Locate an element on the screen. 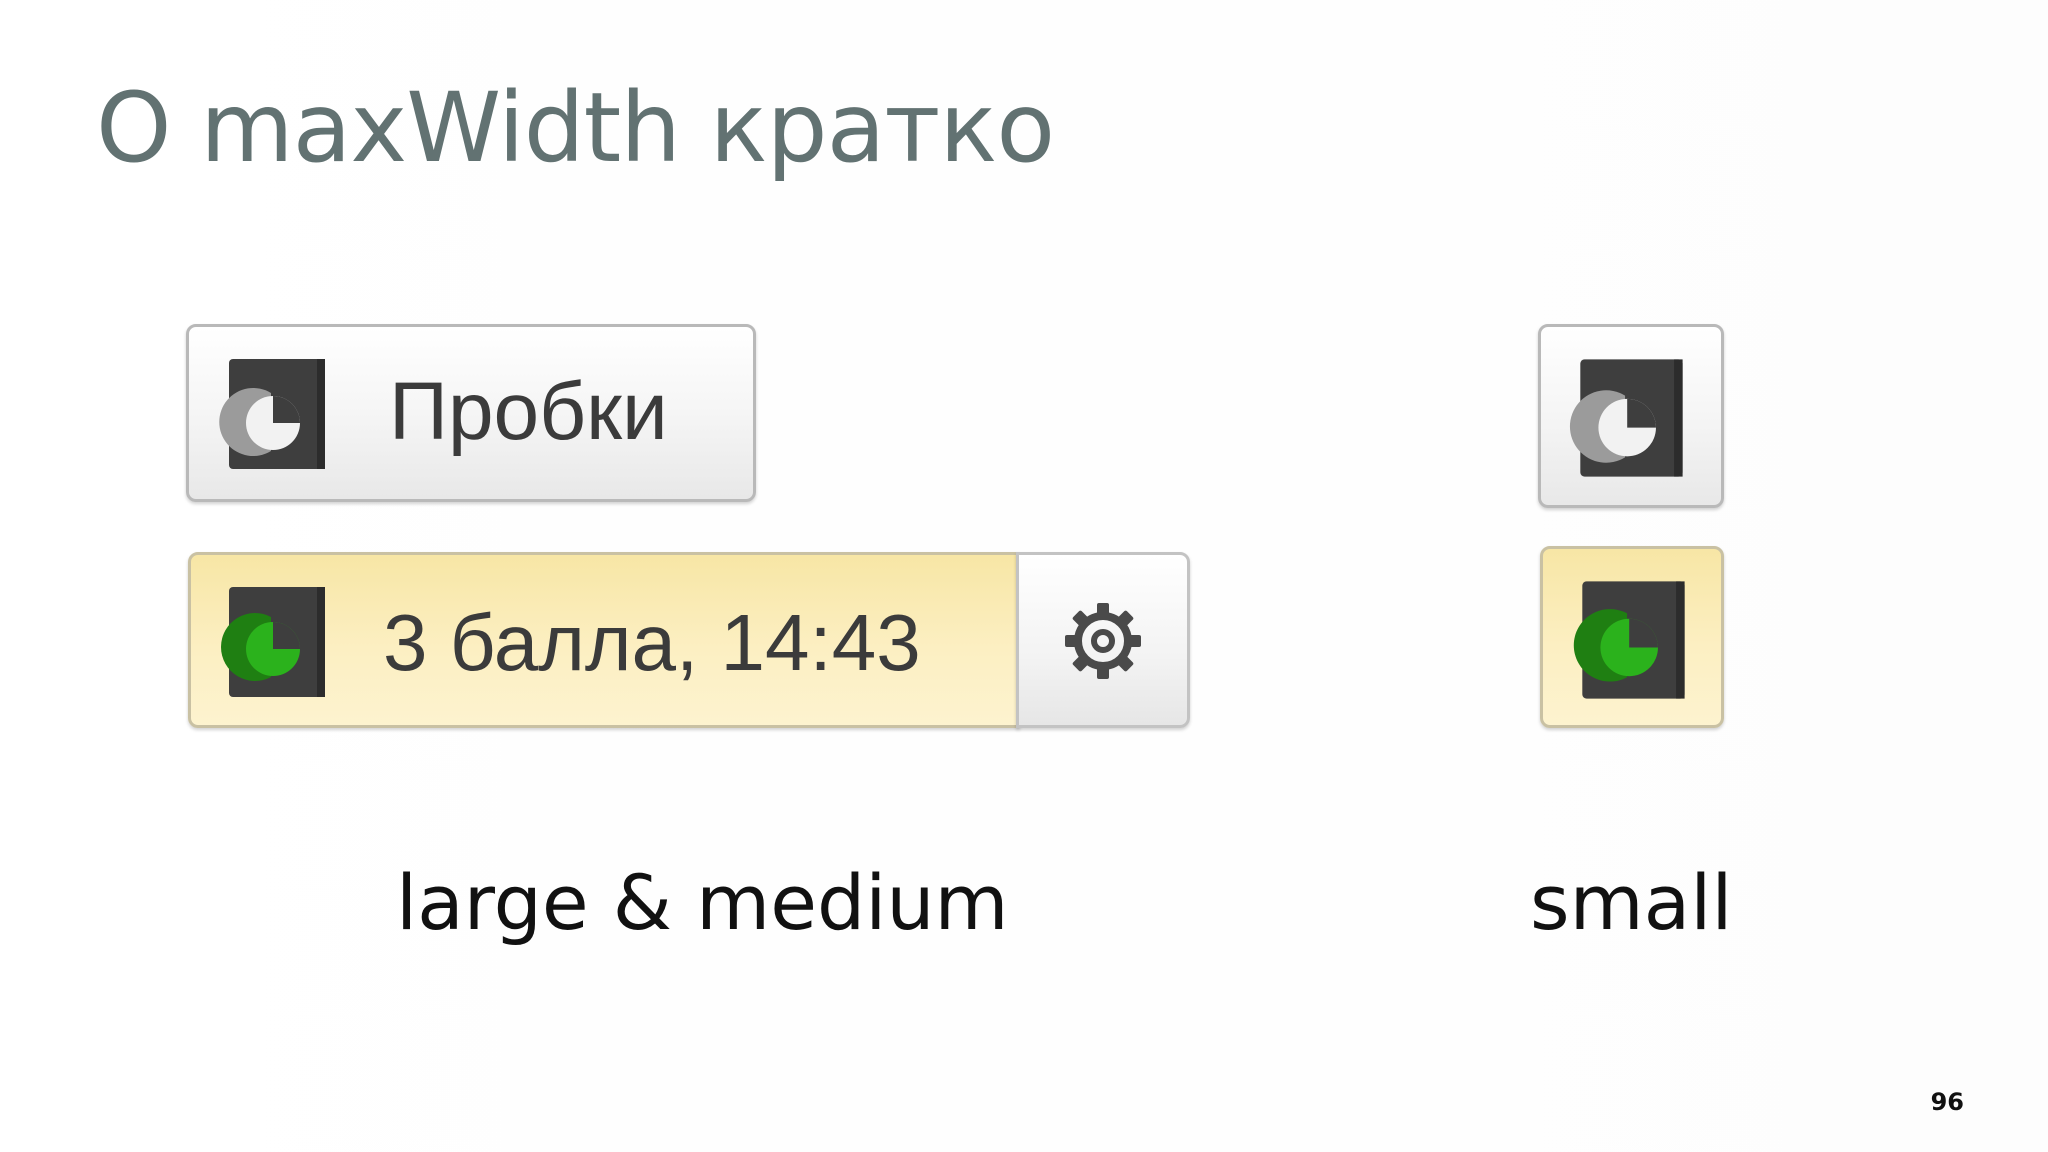 This screenshot has height=1152, width=2048. traffic-status-small is located at coordinates (1632, 637).